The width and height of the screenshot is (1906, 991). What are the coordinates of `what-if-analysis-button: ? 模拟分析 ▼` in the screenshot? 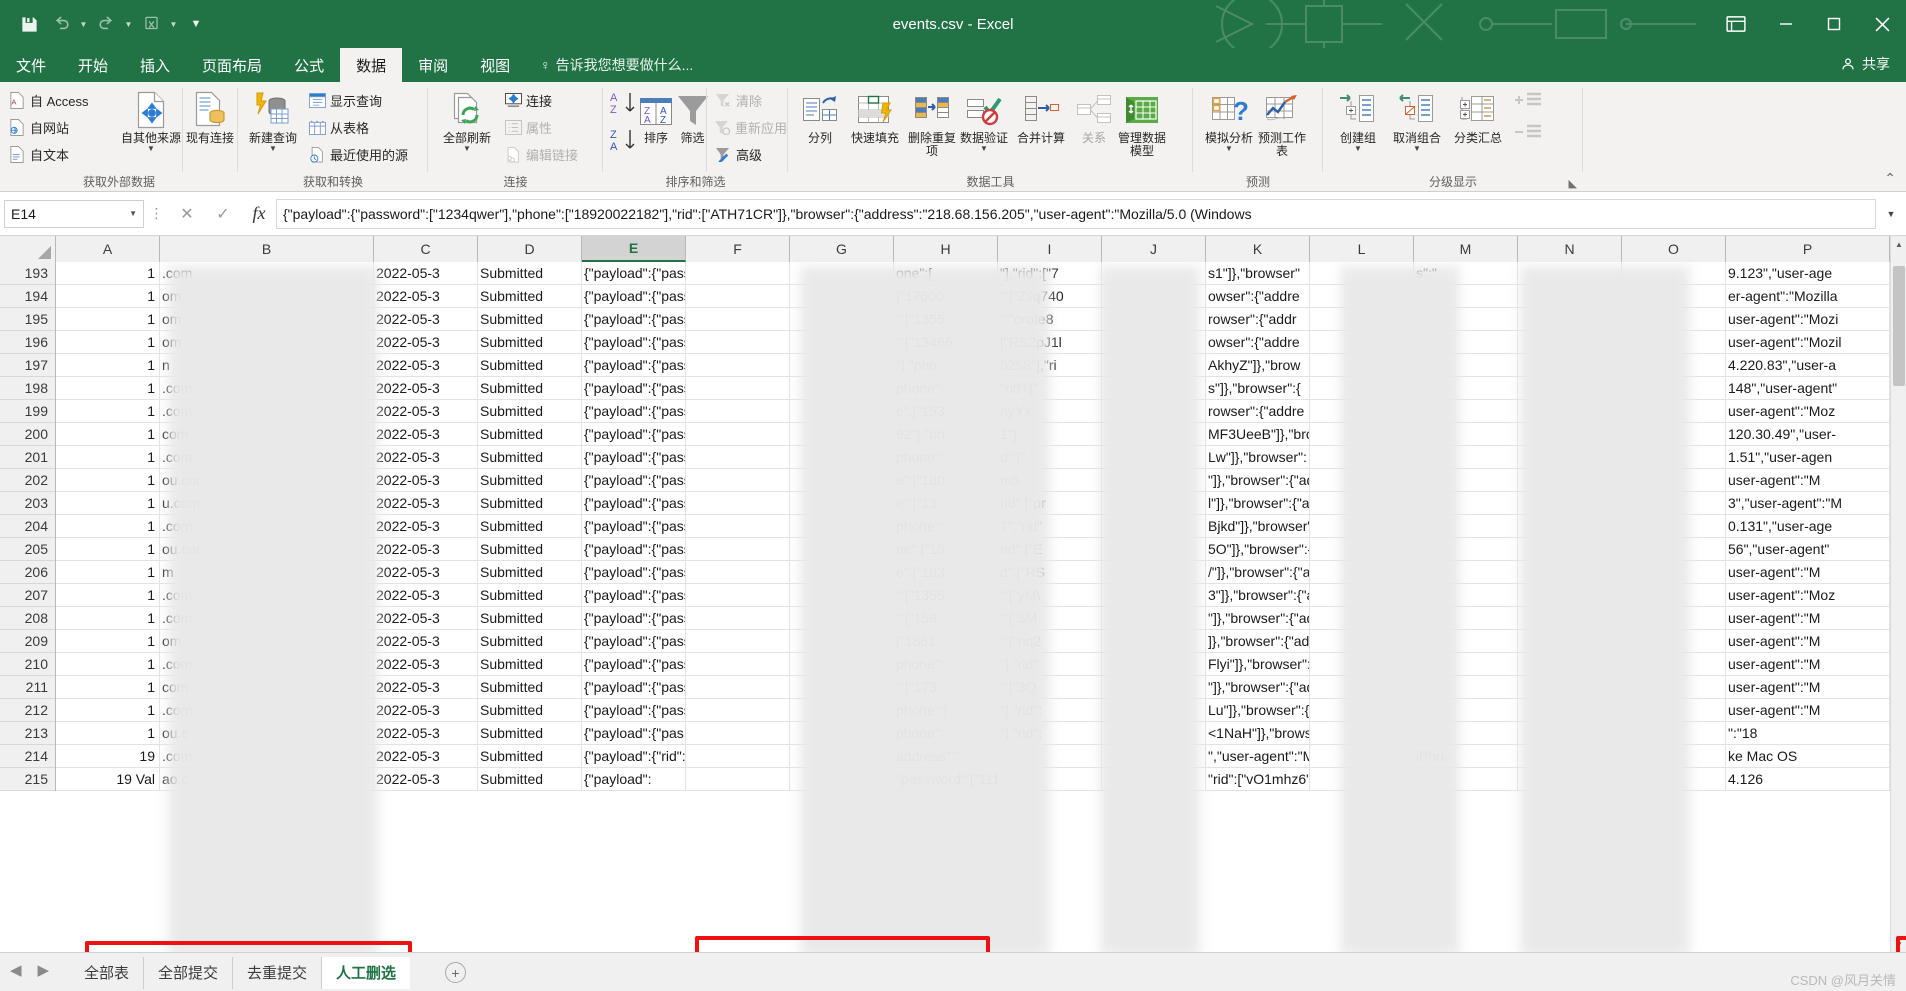 It's located at (1229, 120).